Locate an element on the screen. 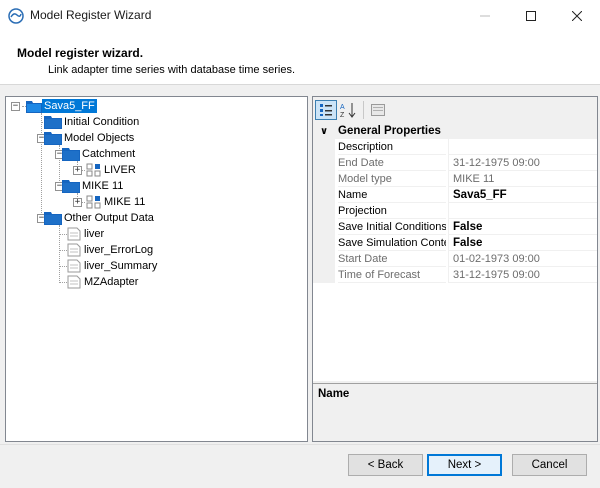 This screenshot has width=600, height=488. minimize-button is located at coordinates (485, 15).